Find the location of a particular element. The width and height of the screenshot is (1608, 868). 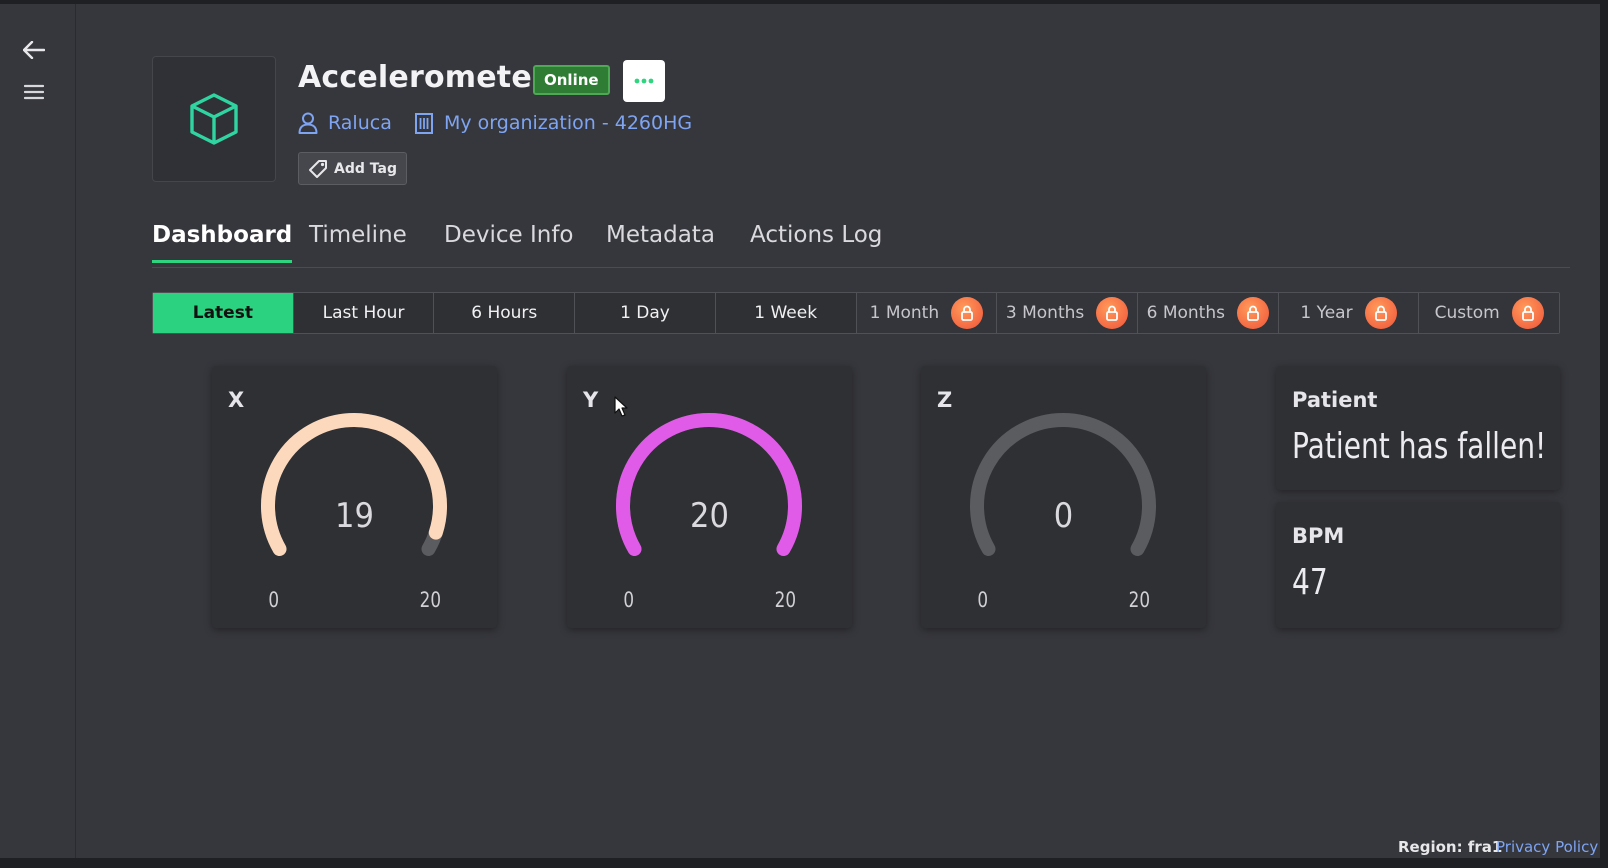

status-badge: Online is located at coordinates (571, 80).